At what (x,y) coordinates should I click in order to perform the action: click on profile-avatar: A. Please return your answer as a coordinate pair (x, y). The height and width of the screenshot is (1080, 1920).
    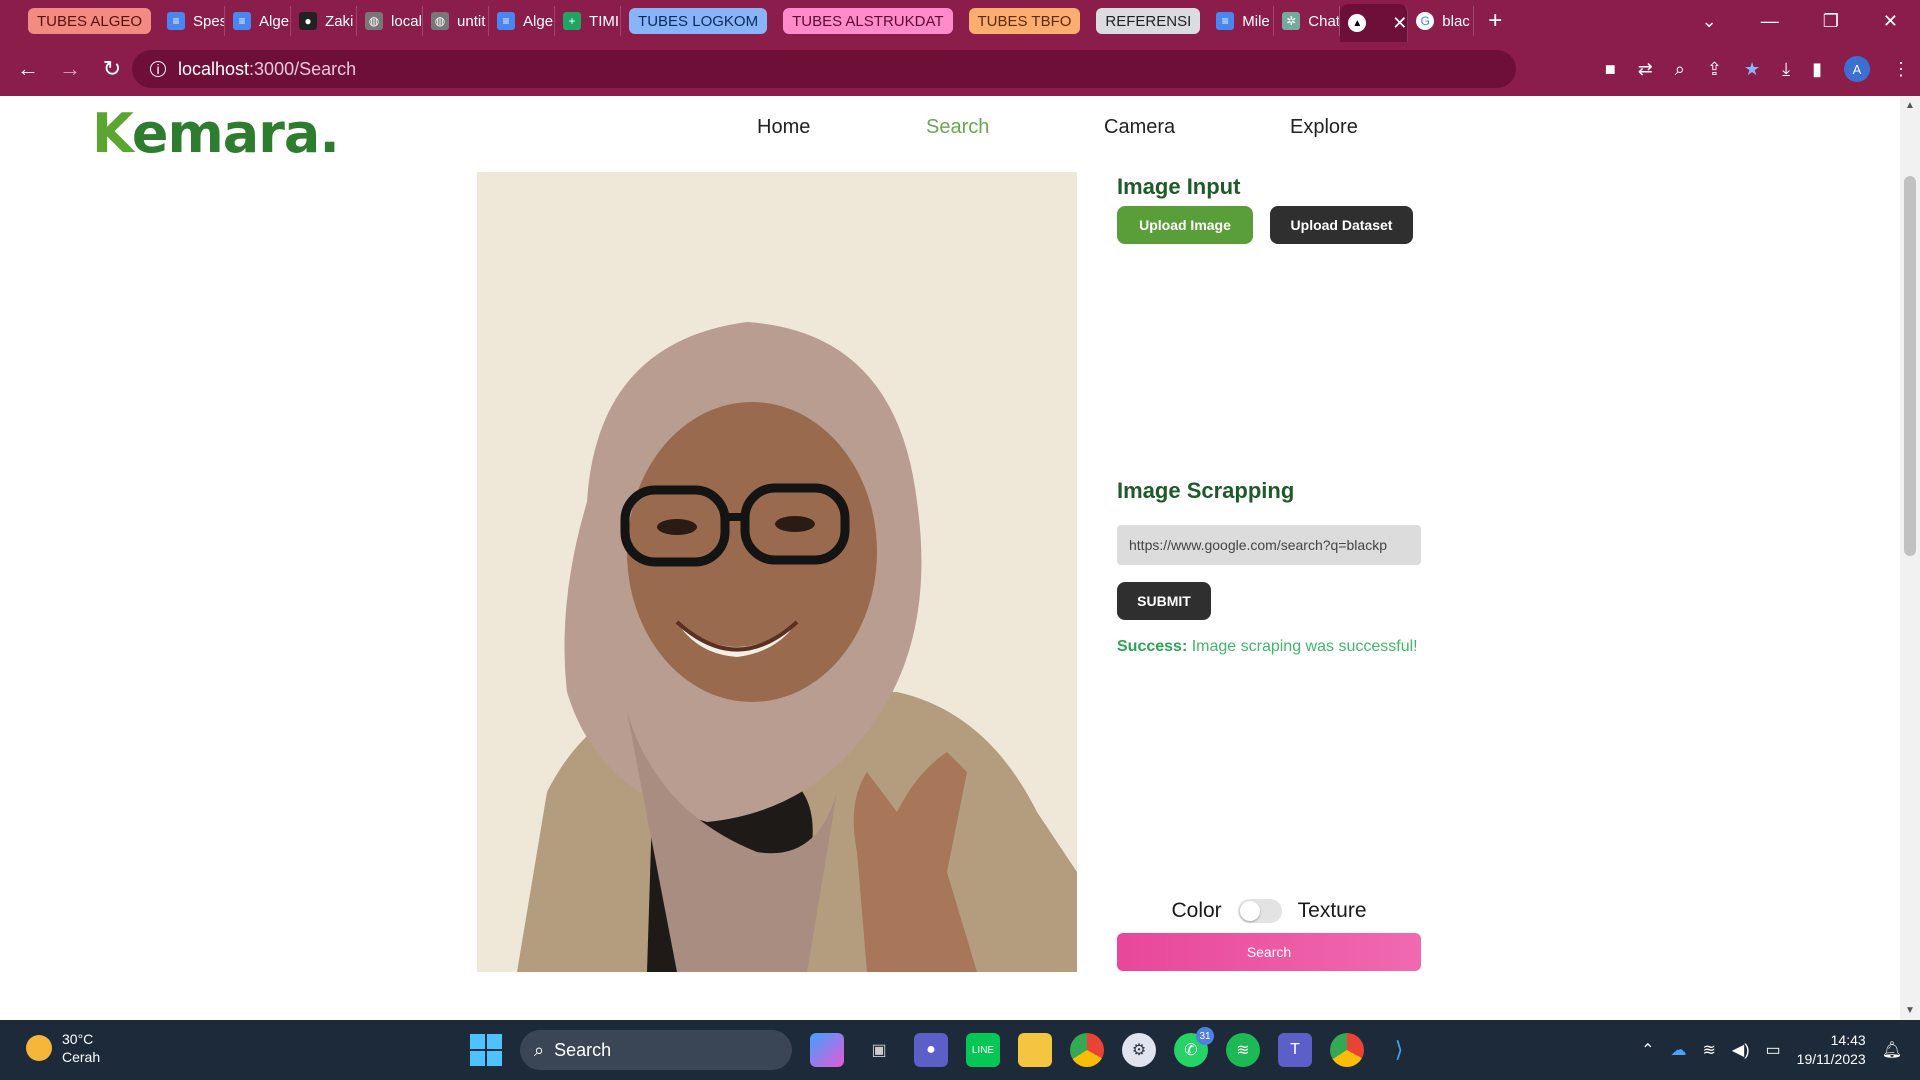
    Looking at the image, I should click on (1857, 69).